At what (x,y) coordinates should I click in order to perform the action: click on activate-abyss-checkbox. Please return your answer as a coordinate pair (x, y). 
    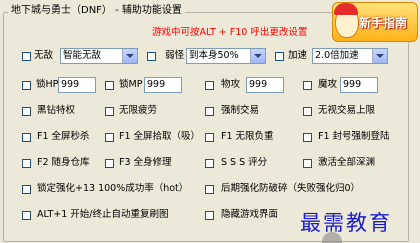
    Looking at the image, I should click on (307, 163).